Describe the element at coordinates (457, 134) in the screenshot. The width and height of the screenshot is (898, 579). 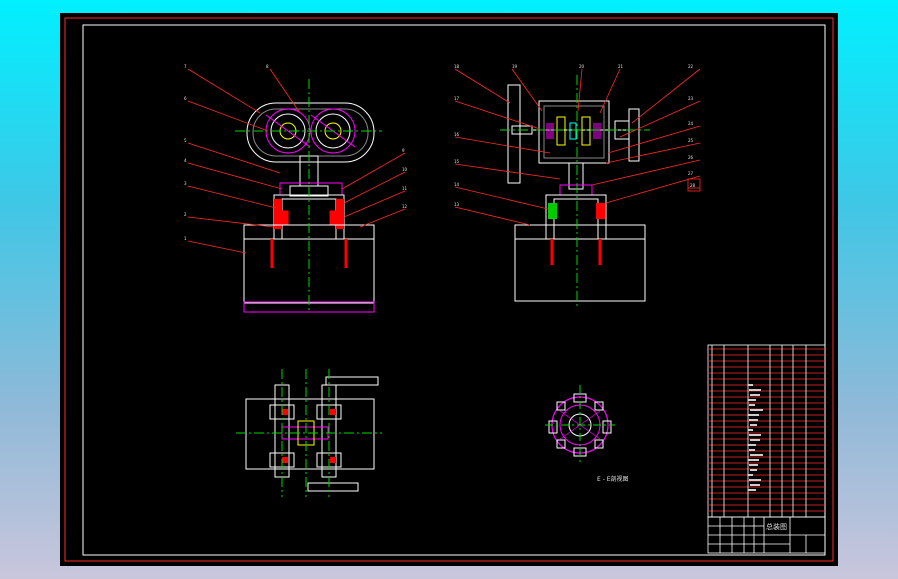
I see `callout-16: 16` at that location.